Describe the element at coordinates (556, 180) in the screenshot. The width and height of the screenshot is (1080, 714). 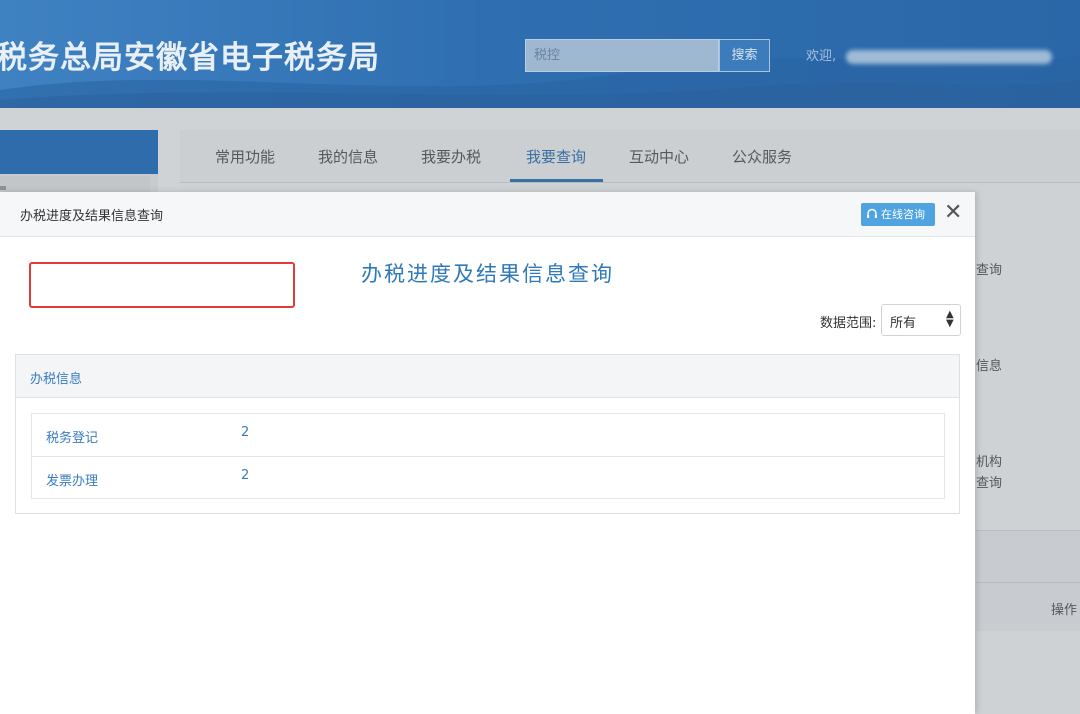
I see `active-tab-indicator` at that location.